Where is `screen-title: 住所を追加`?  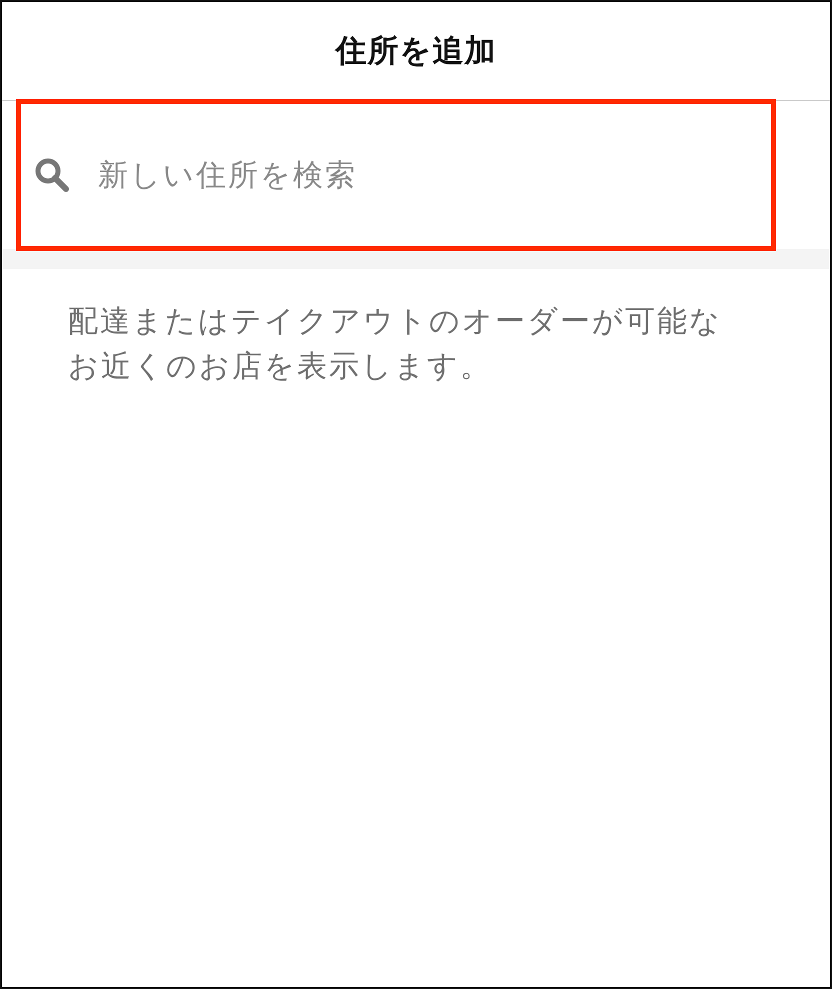 screen-title: 住所を追加 is located at coordinates (416, 51).